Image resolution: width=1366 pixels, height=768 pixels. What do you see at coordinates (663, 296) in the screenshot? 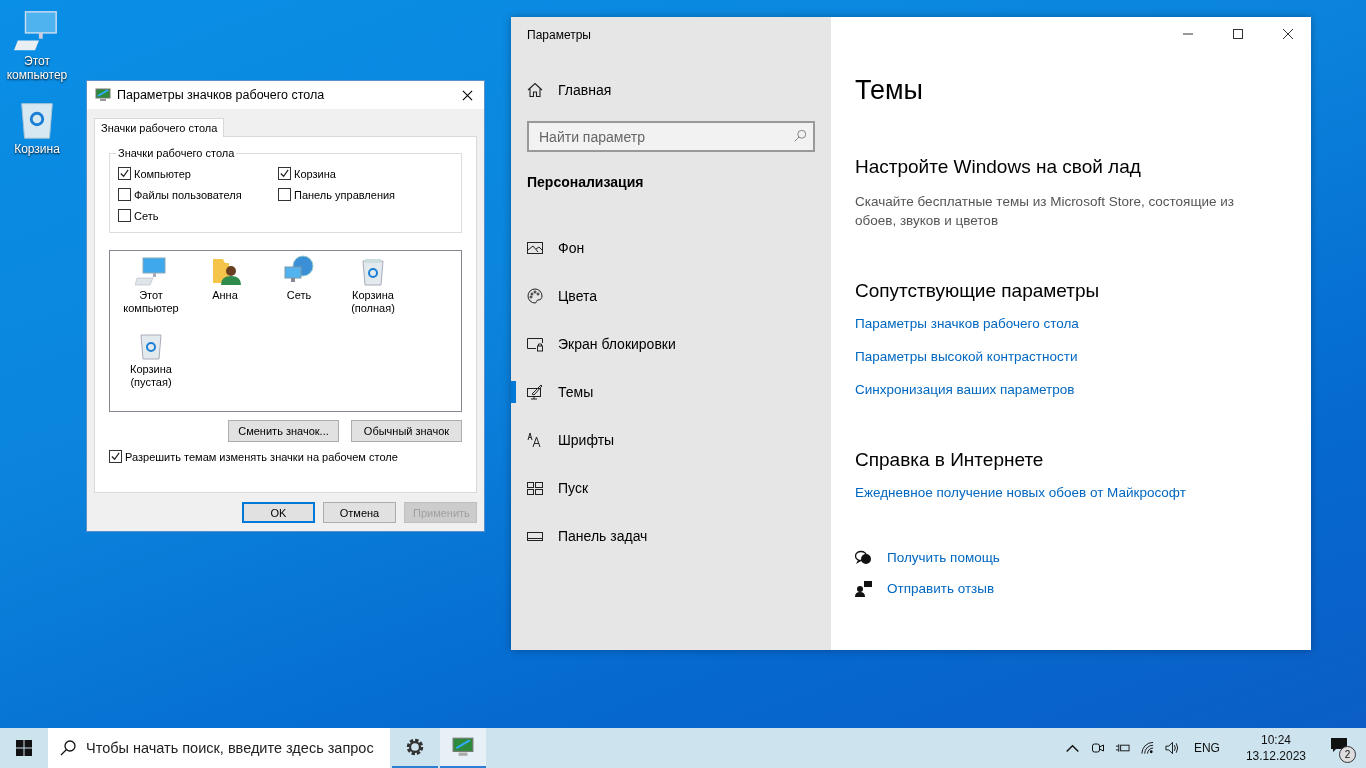
I see `nav-item: Цвета` at bounding box center [663, 296].